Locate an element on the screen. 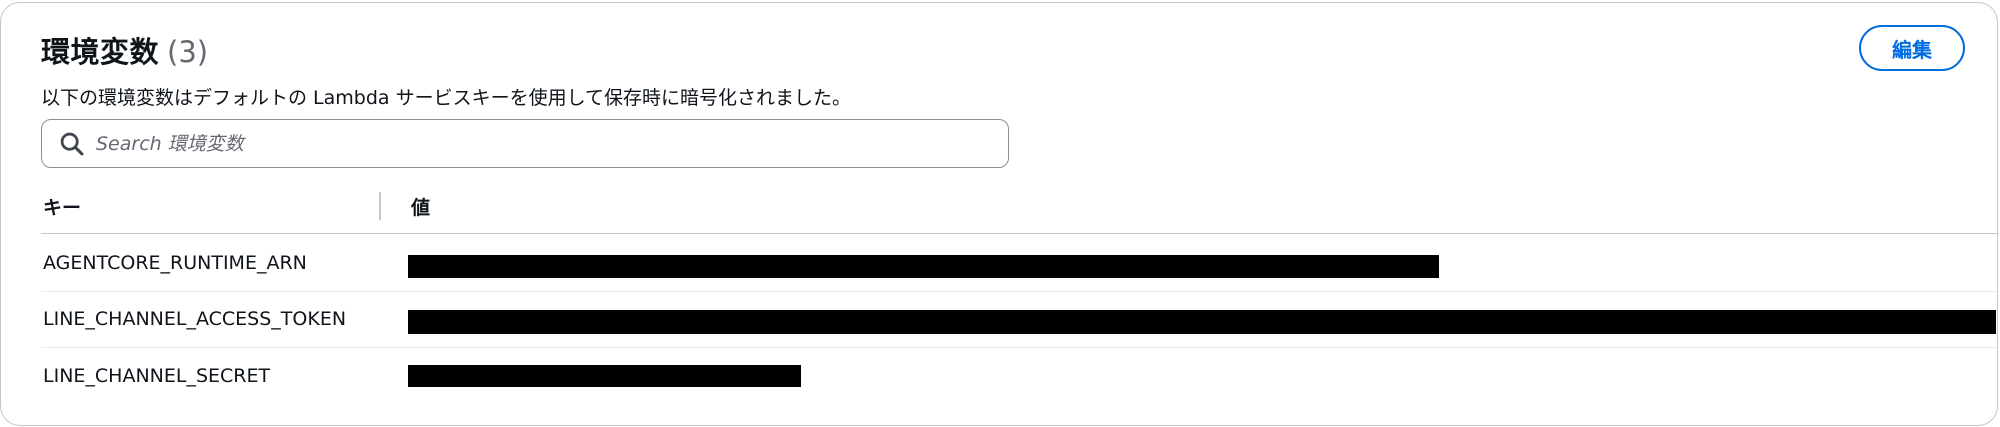 This screenshot has height=427, width=2000. search-box is located at coordinates (525, 143).